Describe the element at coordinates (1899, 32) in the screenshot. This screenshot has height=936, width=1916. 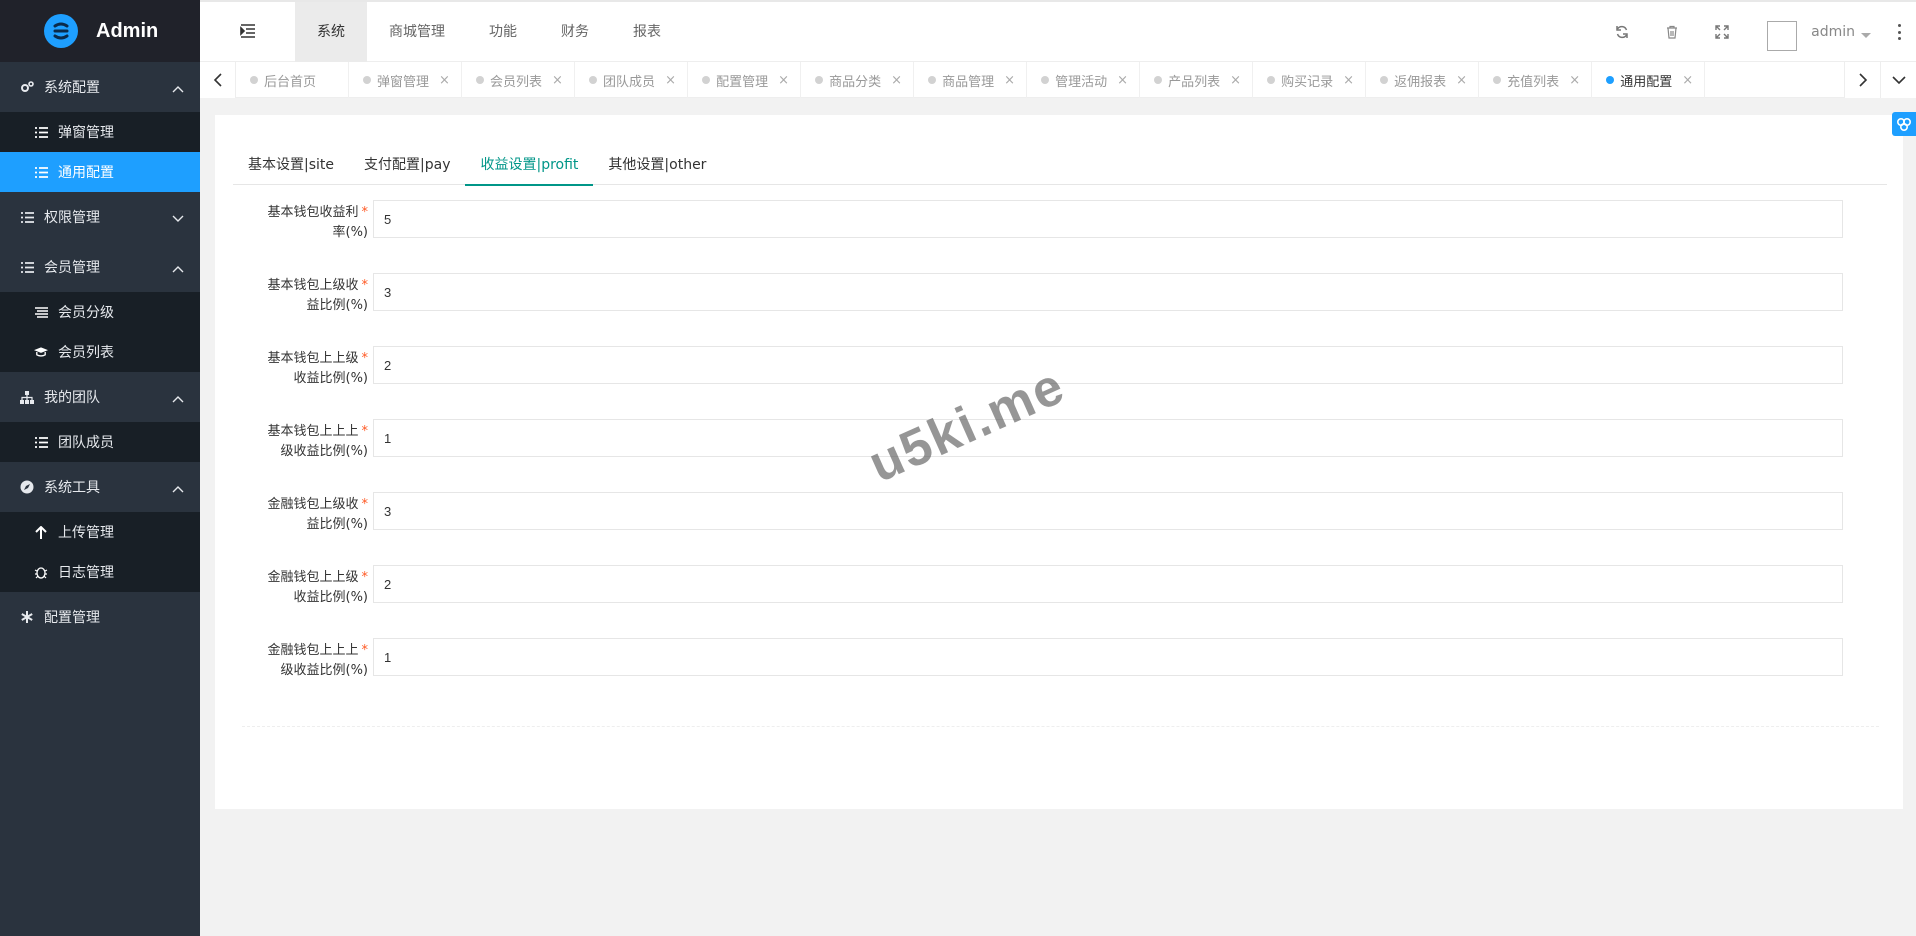
I see `more-vertical-icon` at that location.